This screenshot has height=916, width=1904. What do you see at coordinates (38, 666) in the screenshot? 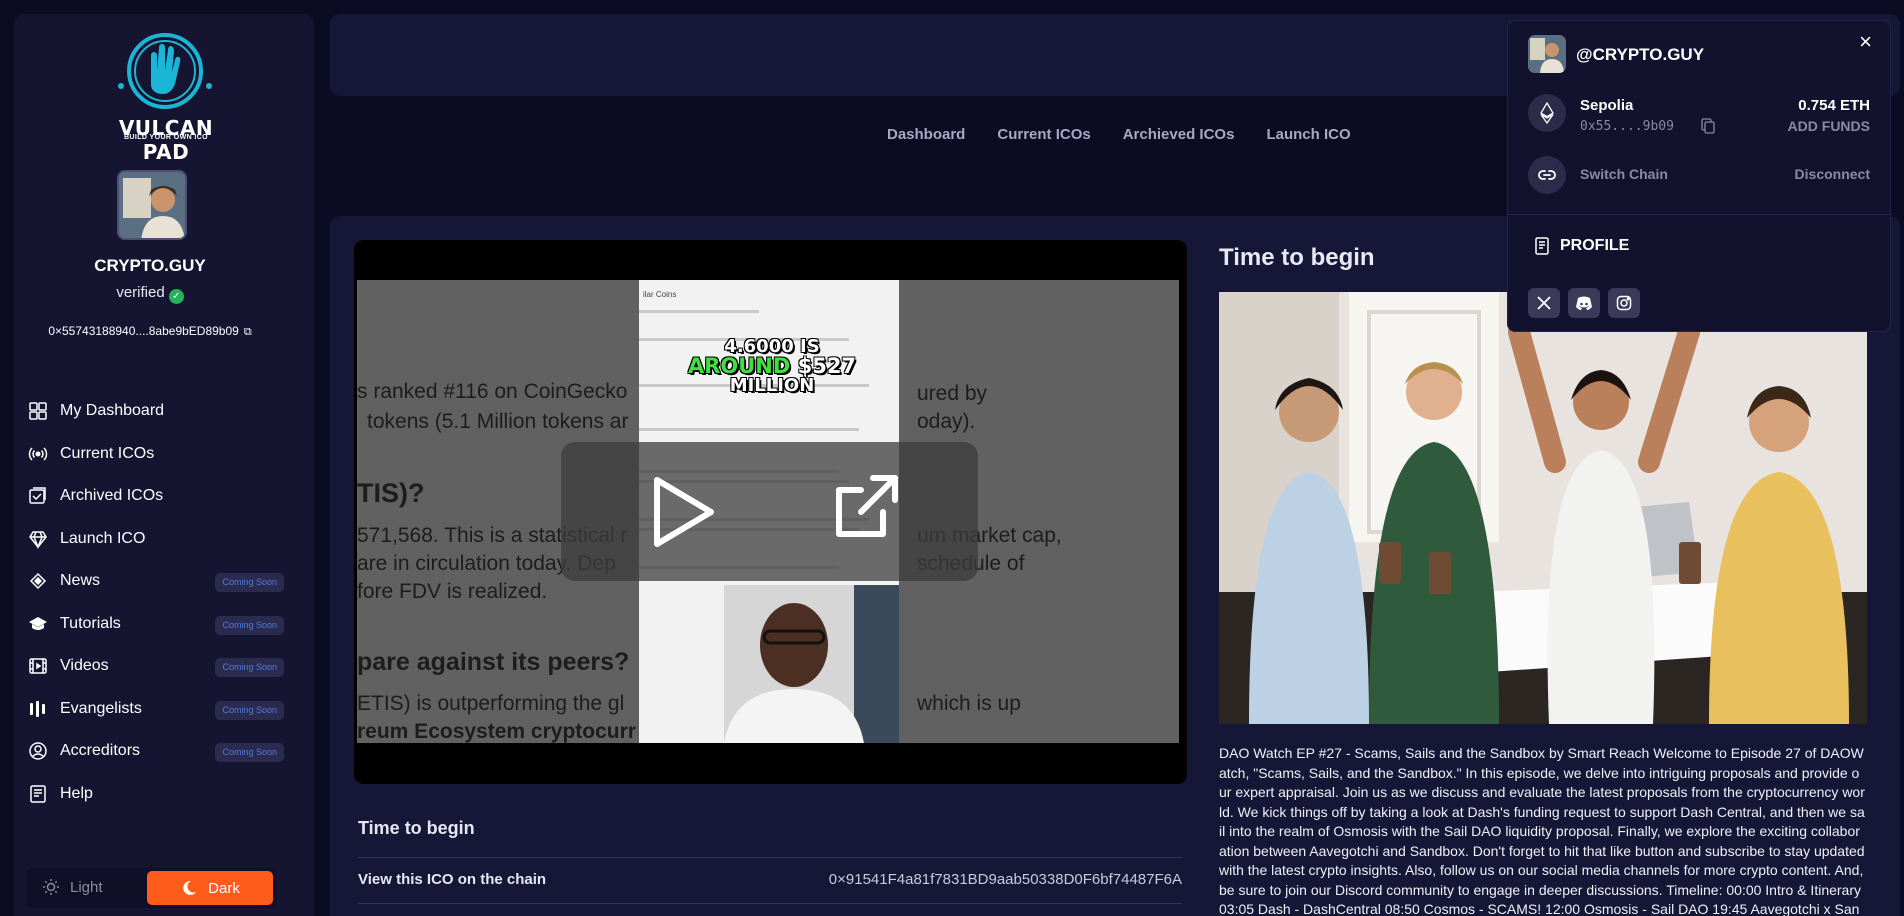
I see `film-icon` at bounding box center [38, 666].